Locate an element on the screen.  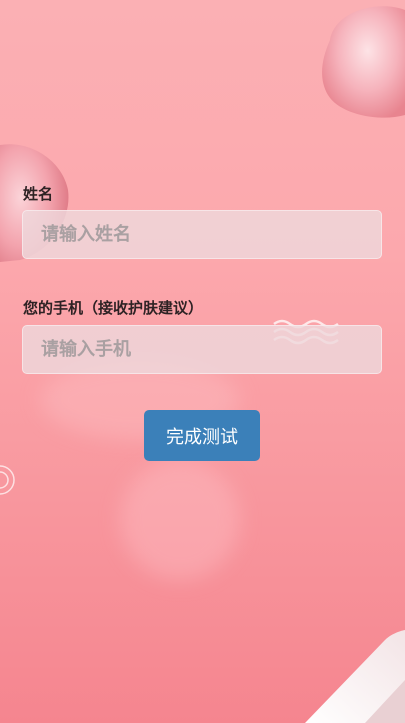
rose-petal-icon is located at coordinates (363, 62).